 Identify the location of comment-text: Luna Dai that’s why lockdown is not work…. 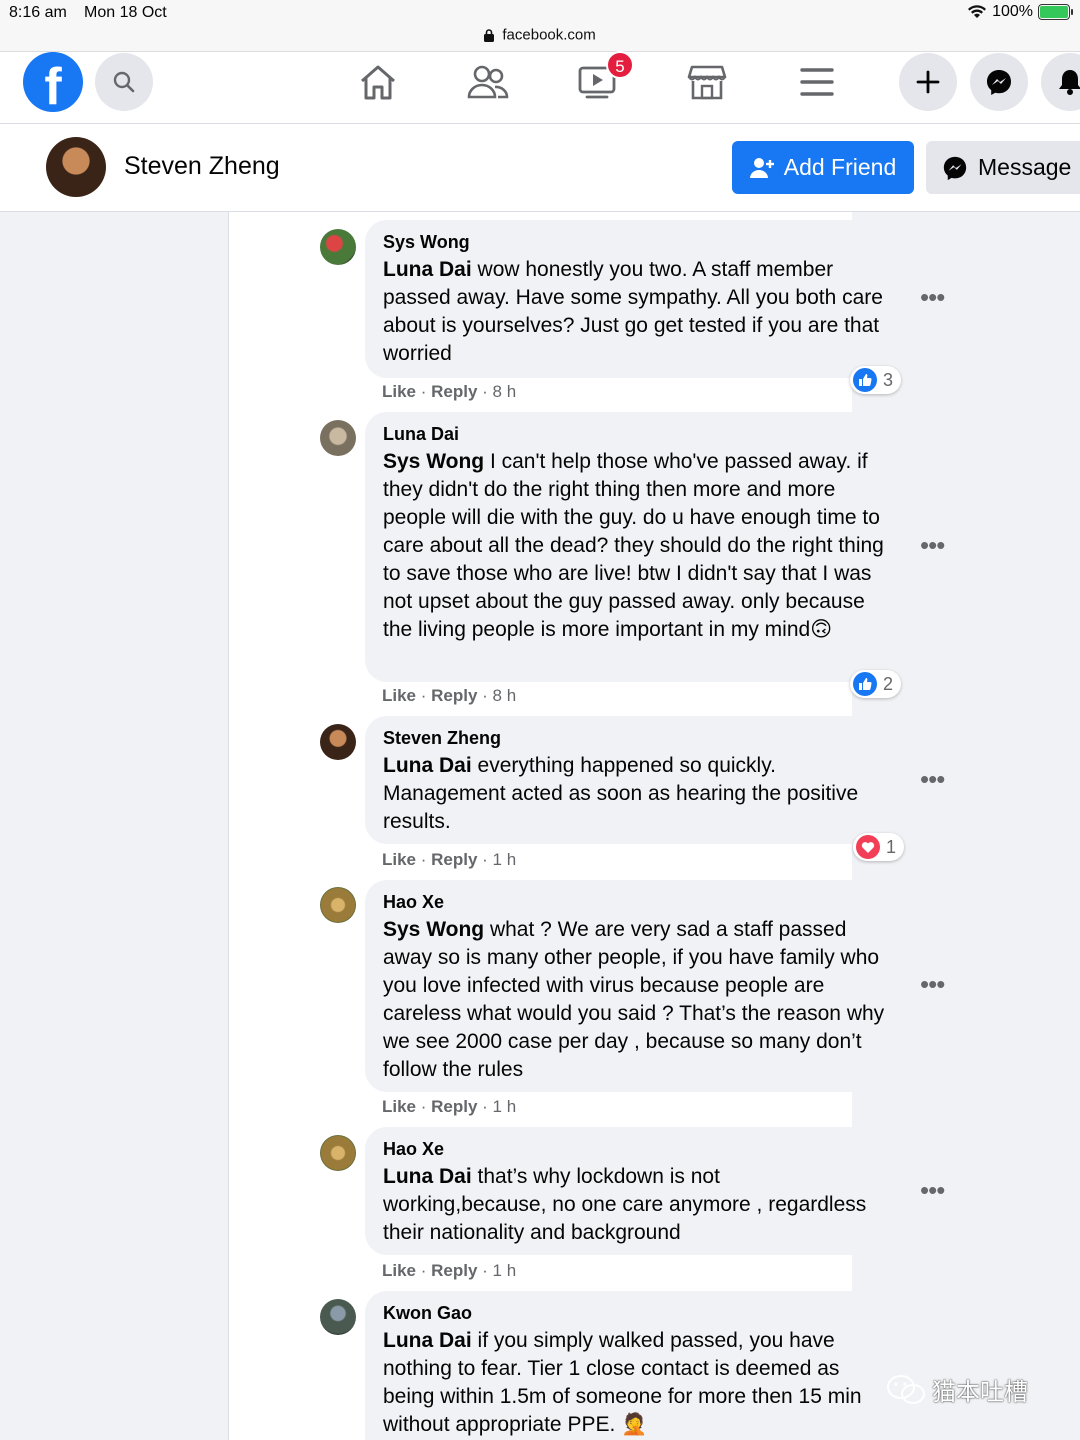
(634, 1205).